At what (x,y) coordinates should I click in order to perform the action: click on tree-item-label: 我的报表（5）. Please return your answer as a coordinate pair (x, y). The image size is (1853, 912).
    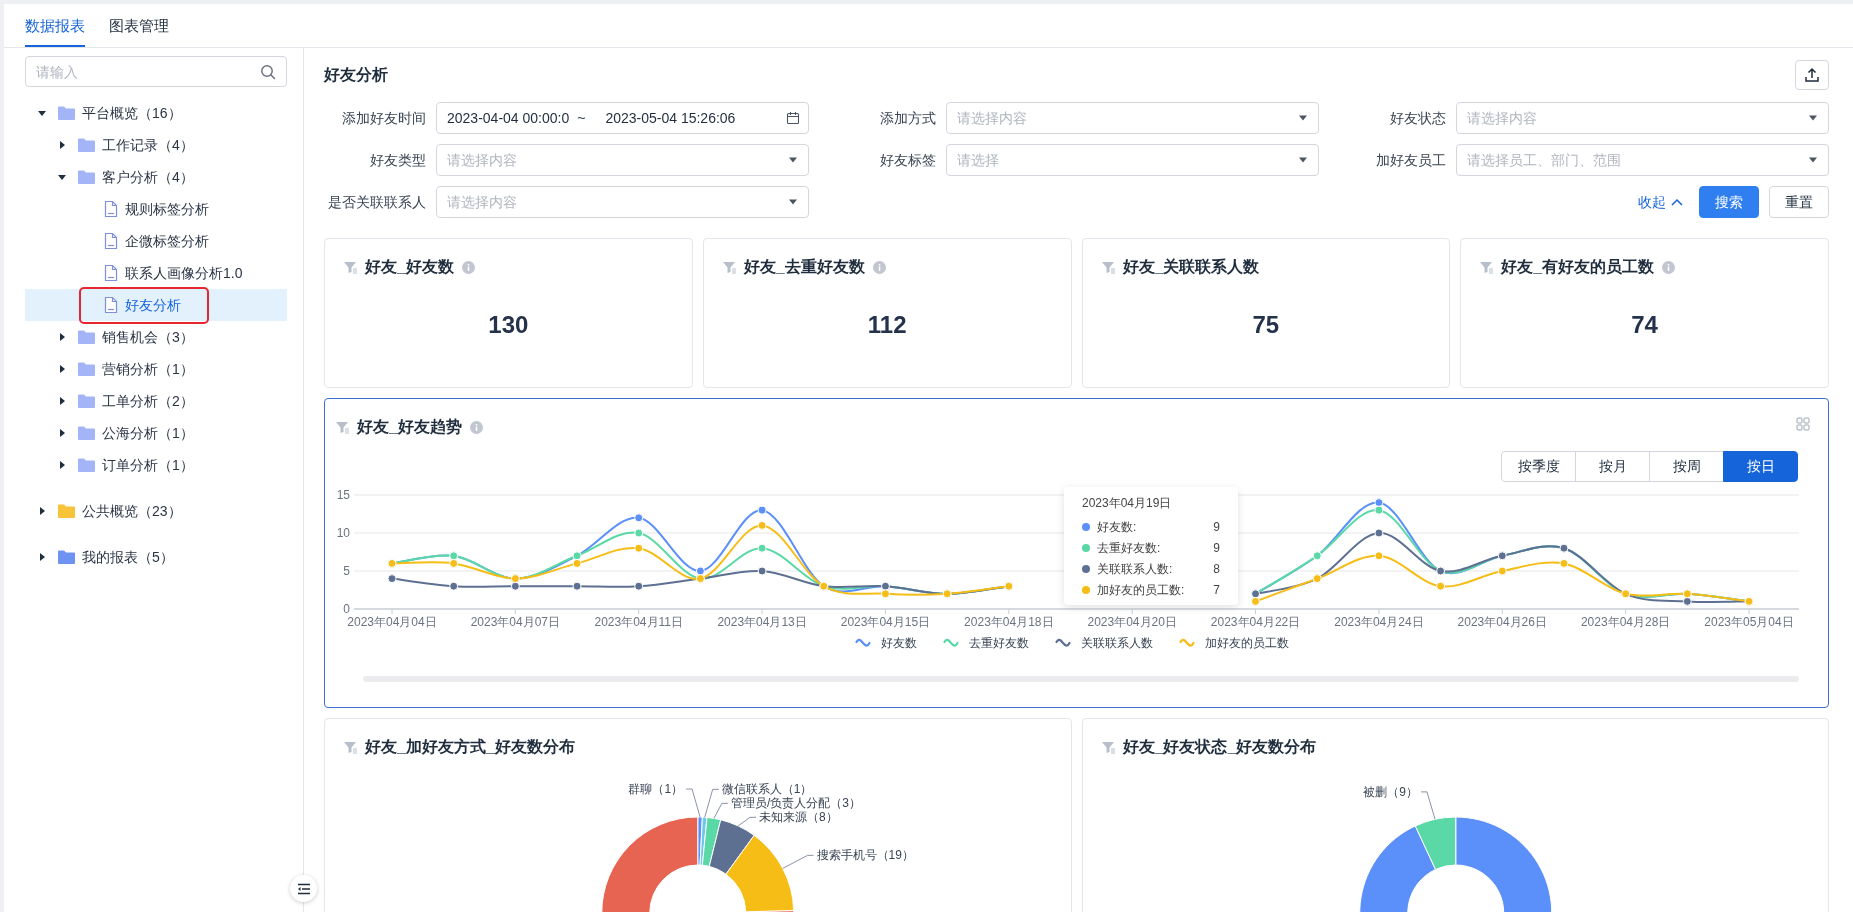
    Looking at the image, I should click on (128, 557).